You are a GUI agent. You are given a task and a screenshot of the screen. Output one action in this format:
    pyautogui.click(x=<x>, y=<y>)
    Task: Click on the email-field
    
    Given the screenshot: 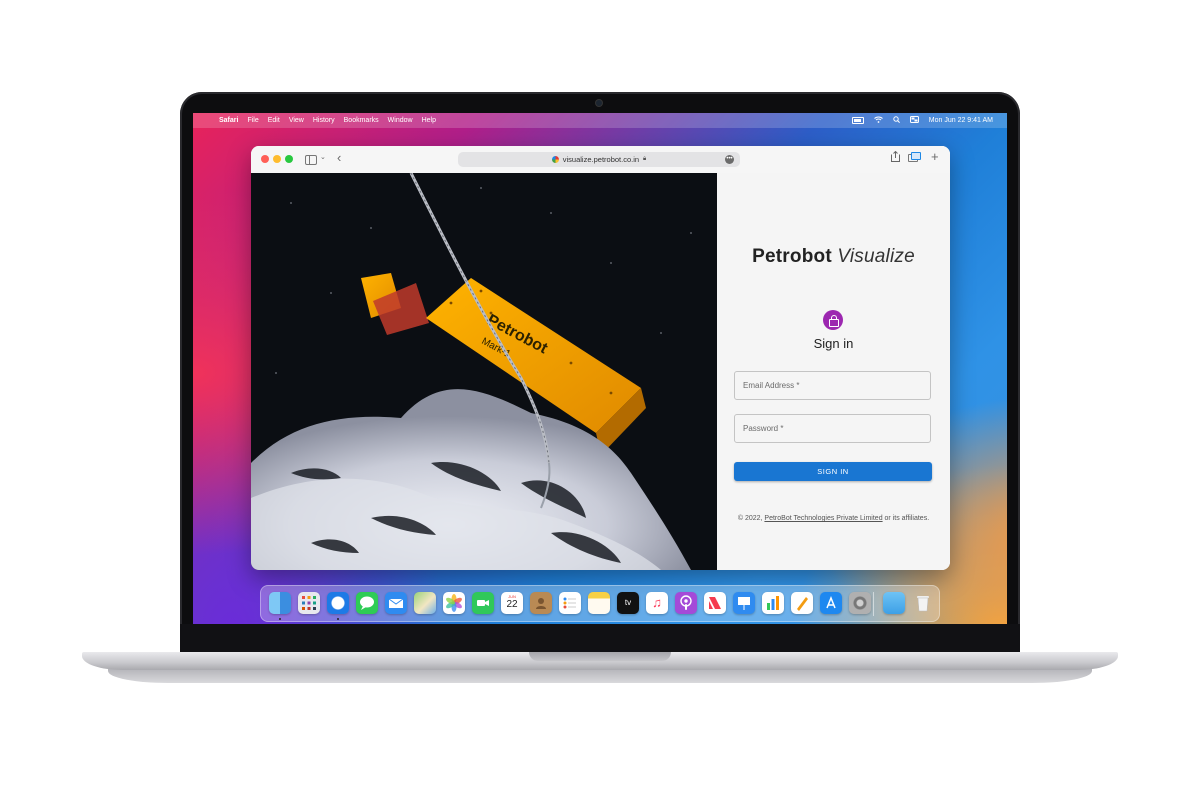 What is the action you would take?
    pyautogui.click(x=832, y=385)
    